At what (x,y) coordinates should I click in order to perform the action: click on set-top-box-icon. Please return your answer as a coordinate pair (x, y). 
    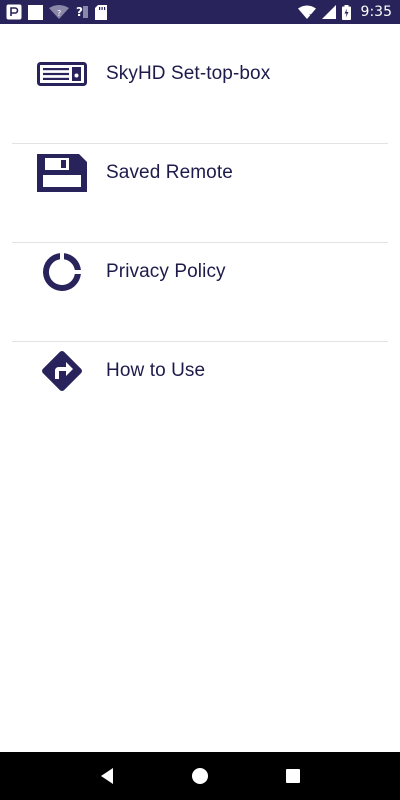
    Looking at the image, I should click on (62, 74).